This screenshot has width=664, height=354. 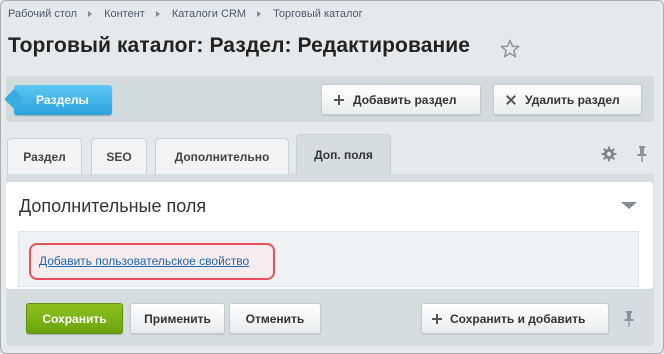 What do you see at coordinates (405, 99) in the screenshot?
I see `add-section-label: Добавить раздел` at bounding box center [405, 99].